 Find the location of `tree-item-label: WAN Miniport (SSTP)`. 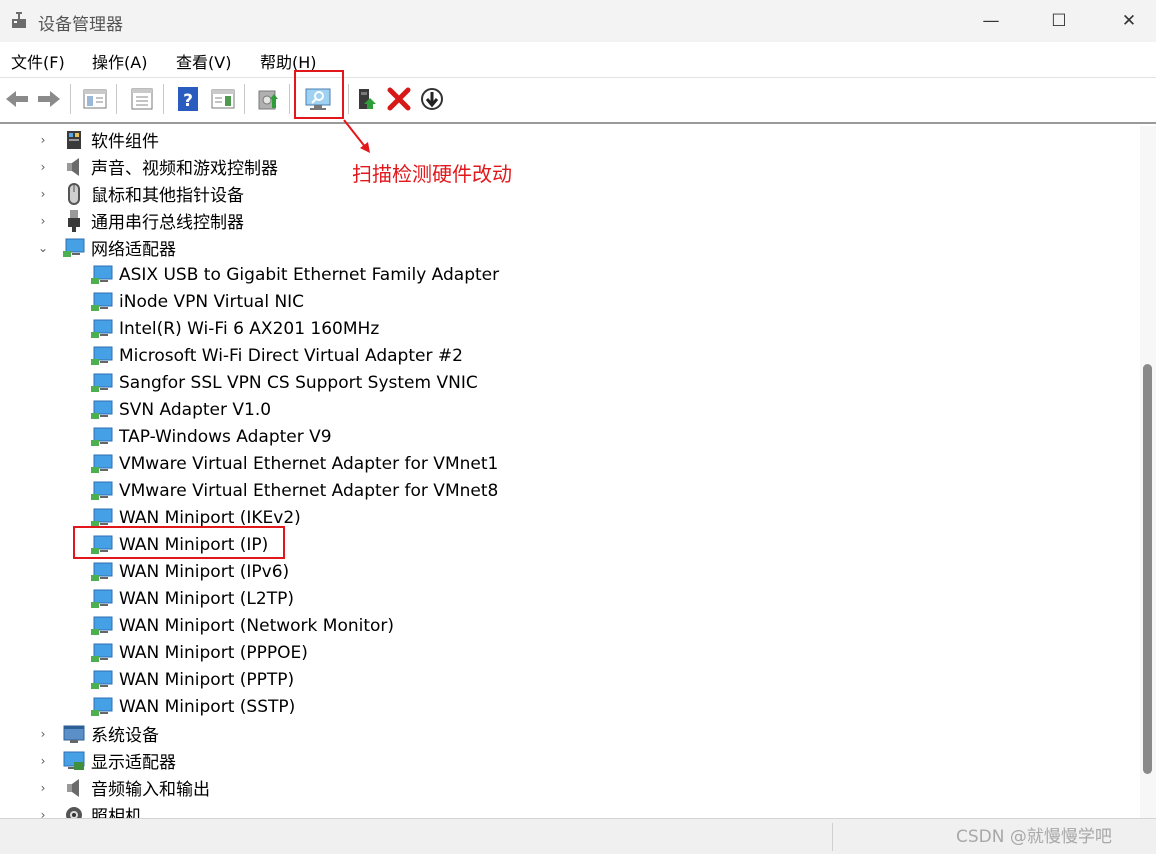

tree-item-label: WAN Miniport (SSTP) is located at coordinates (207, 706).